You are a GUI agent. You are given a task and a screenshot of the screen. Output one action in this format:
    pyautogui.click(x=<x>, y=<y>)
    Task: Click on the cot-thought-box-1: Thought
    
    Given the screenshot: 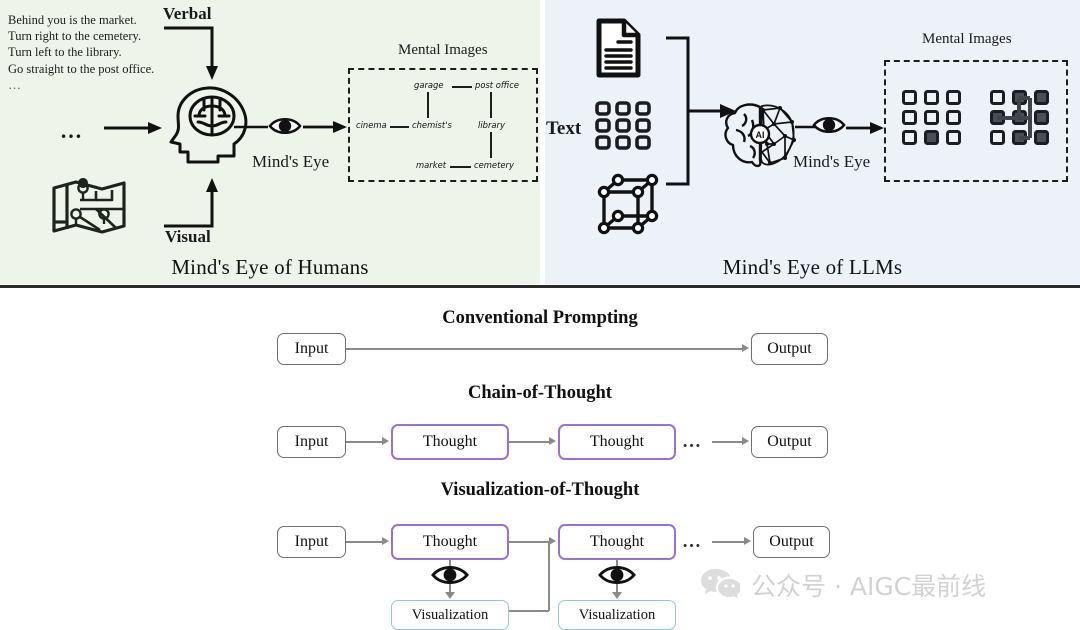 What is the action you would take?
    pyautogui.click(x=450, y=442)
    